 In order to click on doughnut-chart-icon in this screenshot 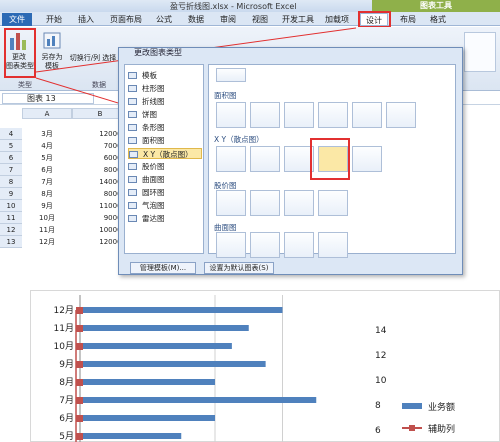, I will do `click(132, 192)`.